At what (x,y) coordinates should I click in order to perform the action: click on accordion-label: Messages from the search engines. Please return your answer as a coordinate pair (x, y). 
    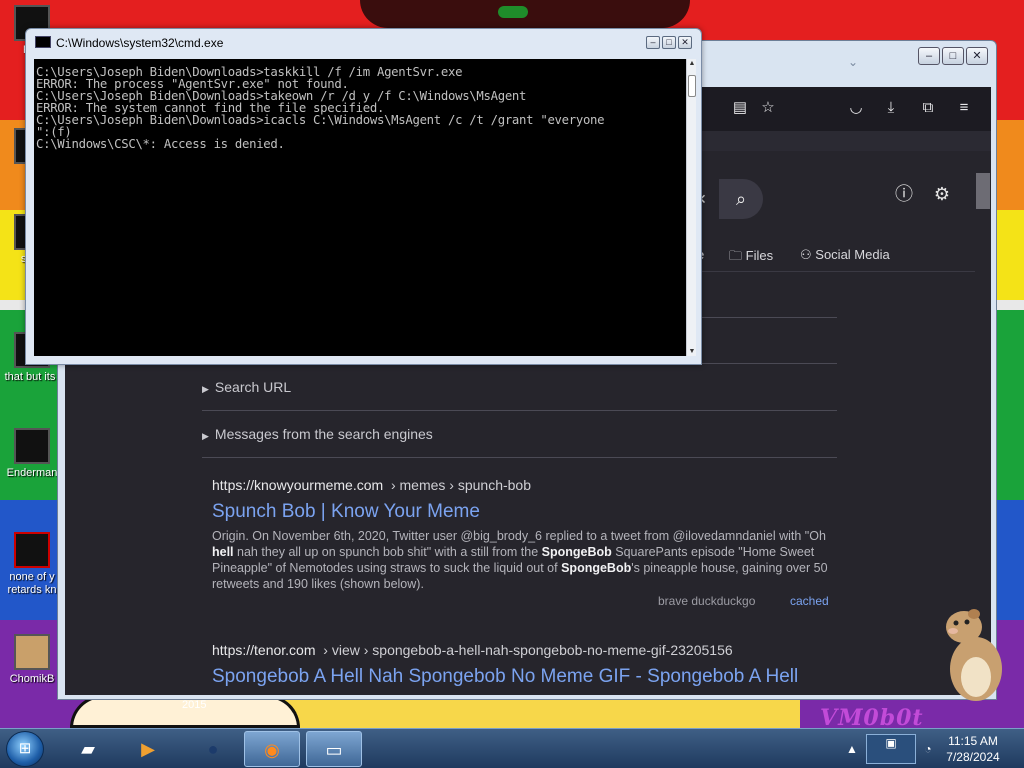
    Looking at the image, I should click on (323, 434).